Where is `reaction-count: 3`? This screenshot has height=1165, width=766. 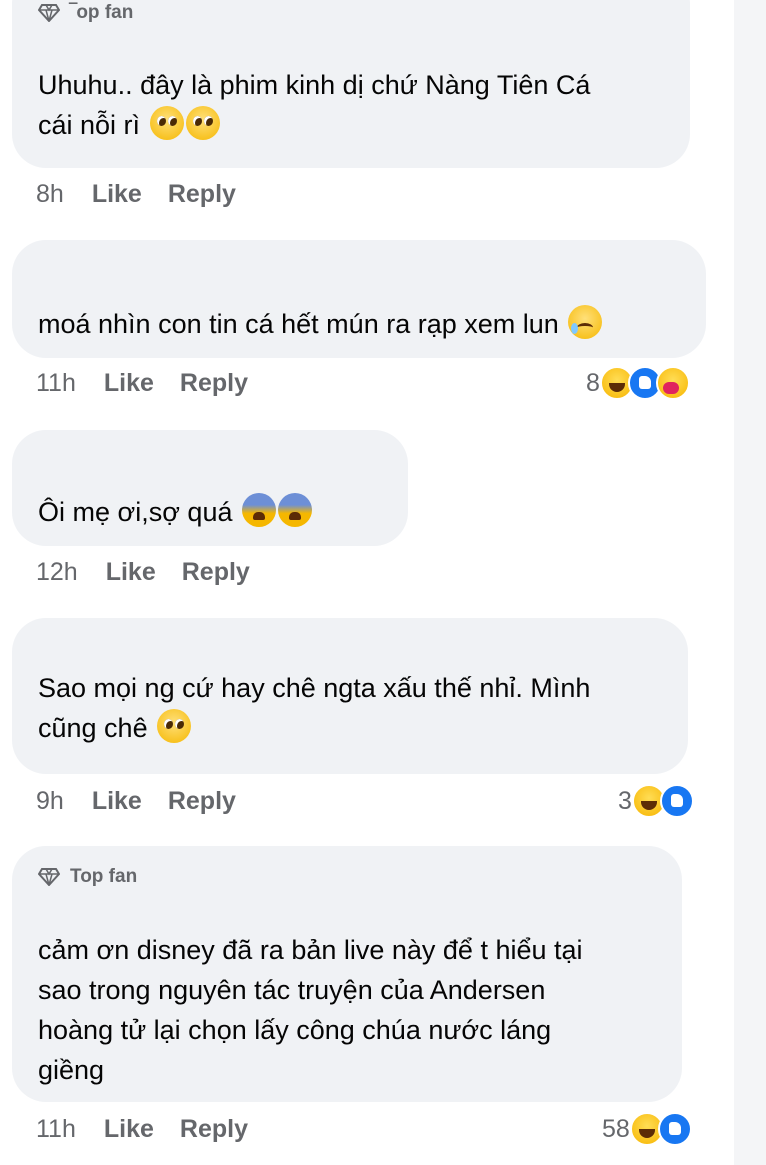
reaction-count: 3 is located at coordinates (625, 800).